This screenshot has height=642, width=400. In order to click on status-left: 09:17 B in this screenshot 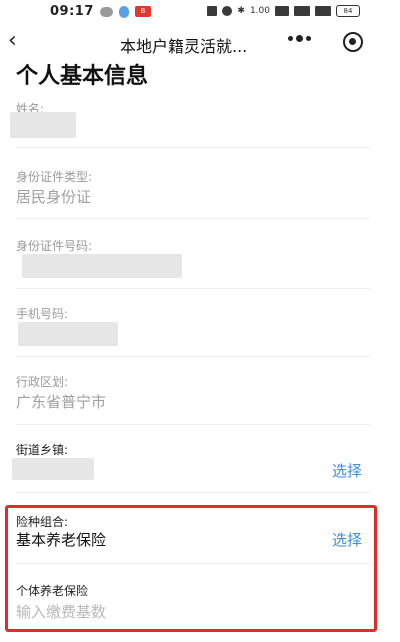, I will do `click(100, 11)`.